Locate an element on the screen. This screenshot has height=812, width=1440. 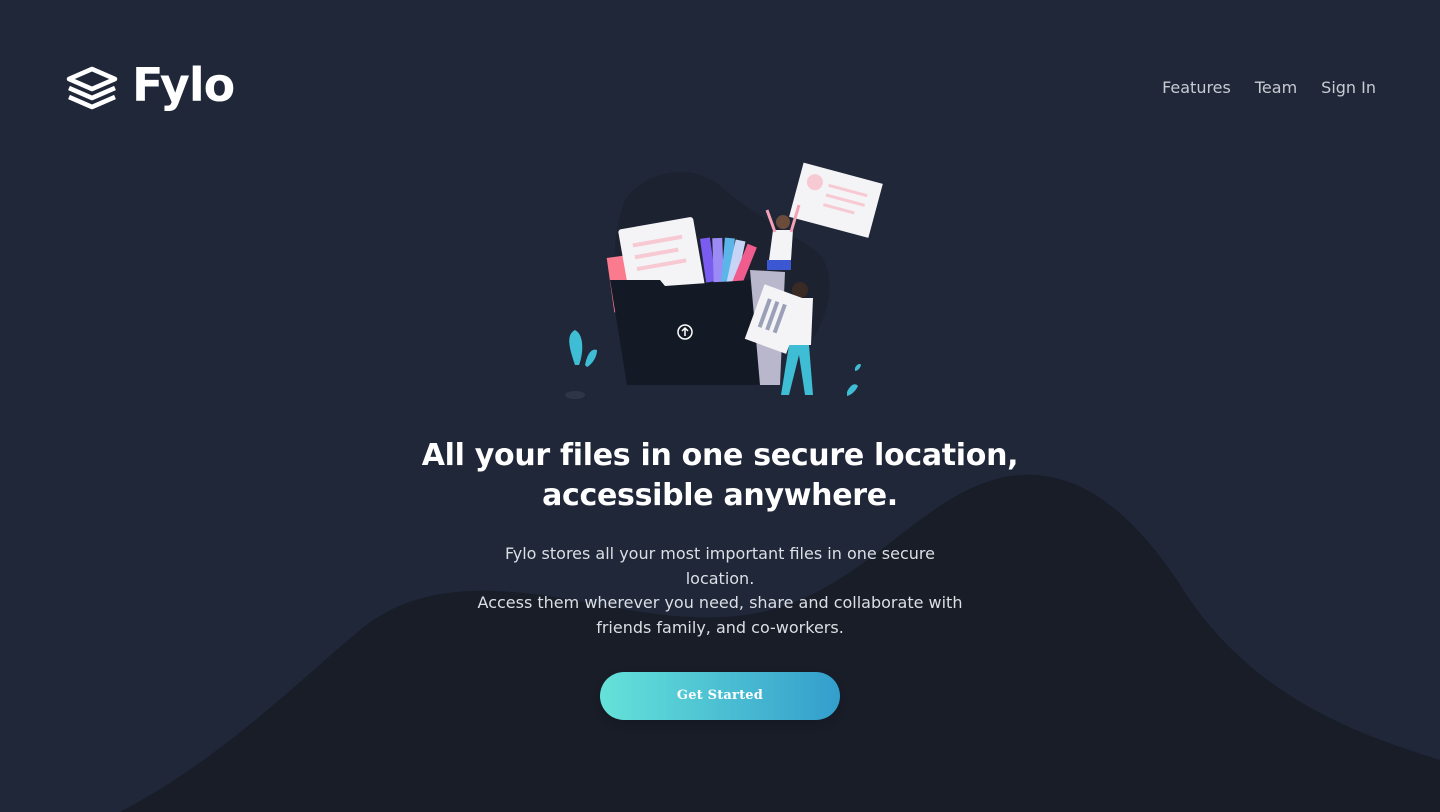
hero-subtitle-line-3: friends family, and co-workers. is located at coordinates (720, 627).